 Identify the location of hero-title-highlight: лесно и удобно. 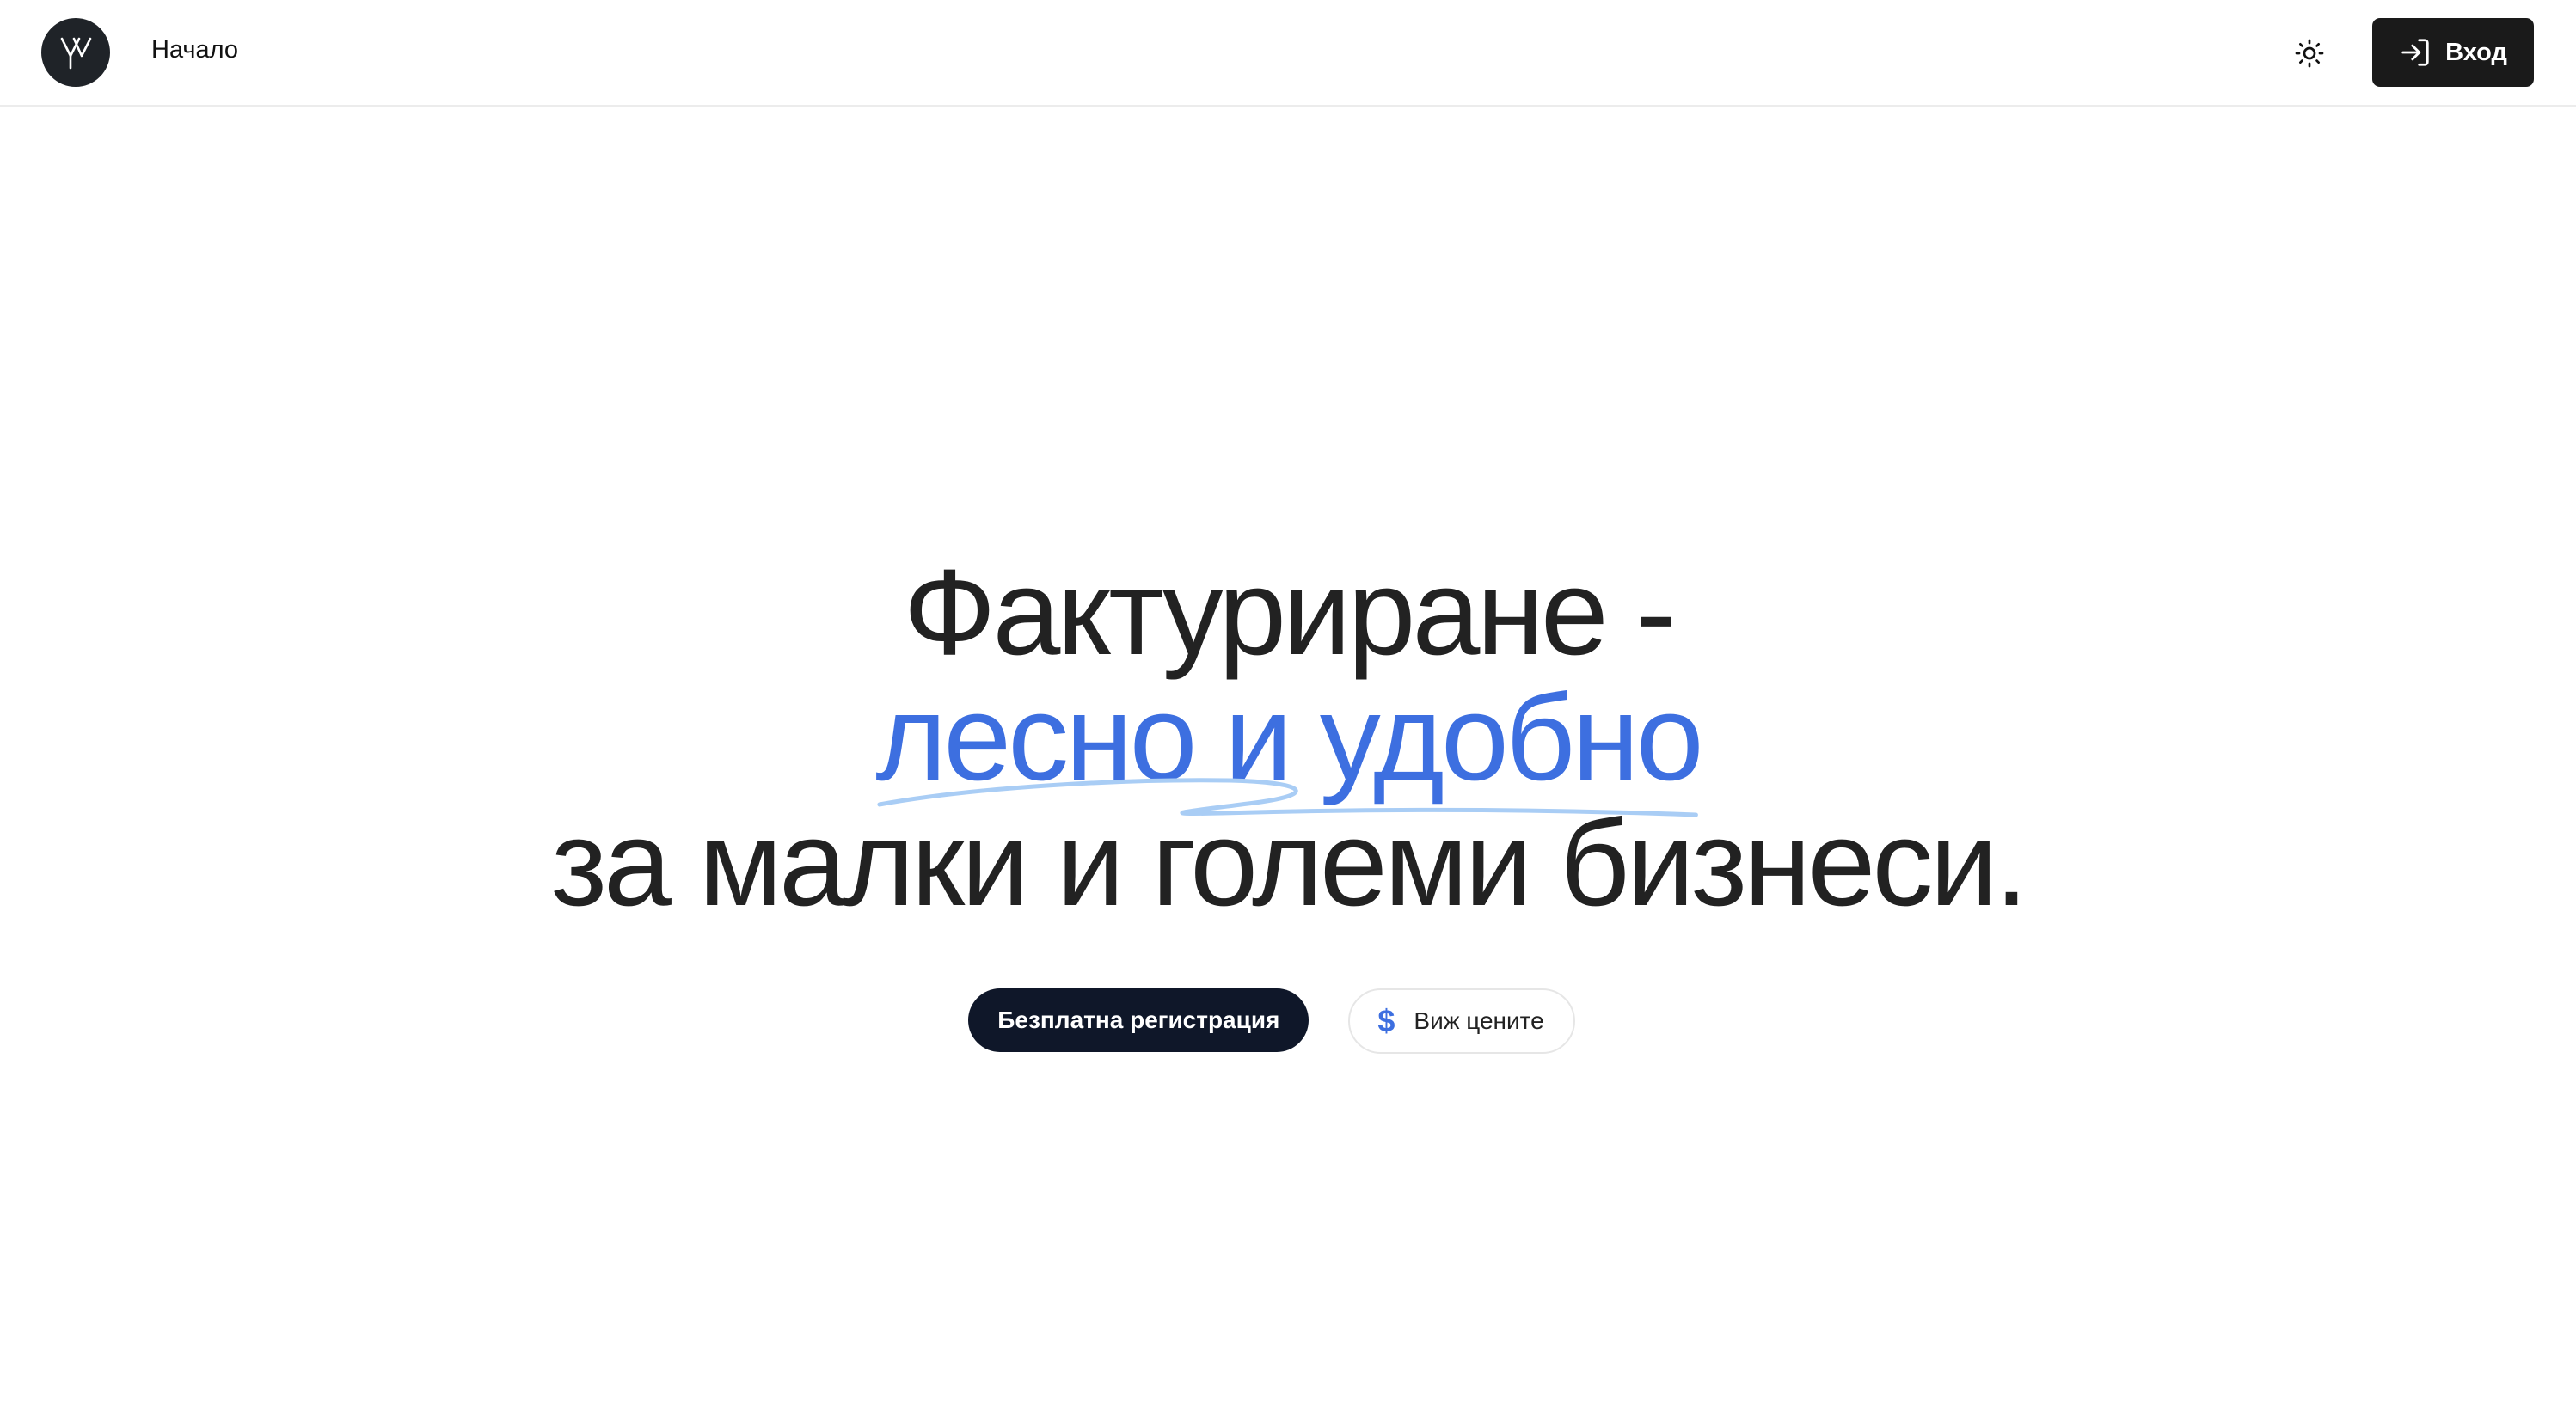
(1290, 747).